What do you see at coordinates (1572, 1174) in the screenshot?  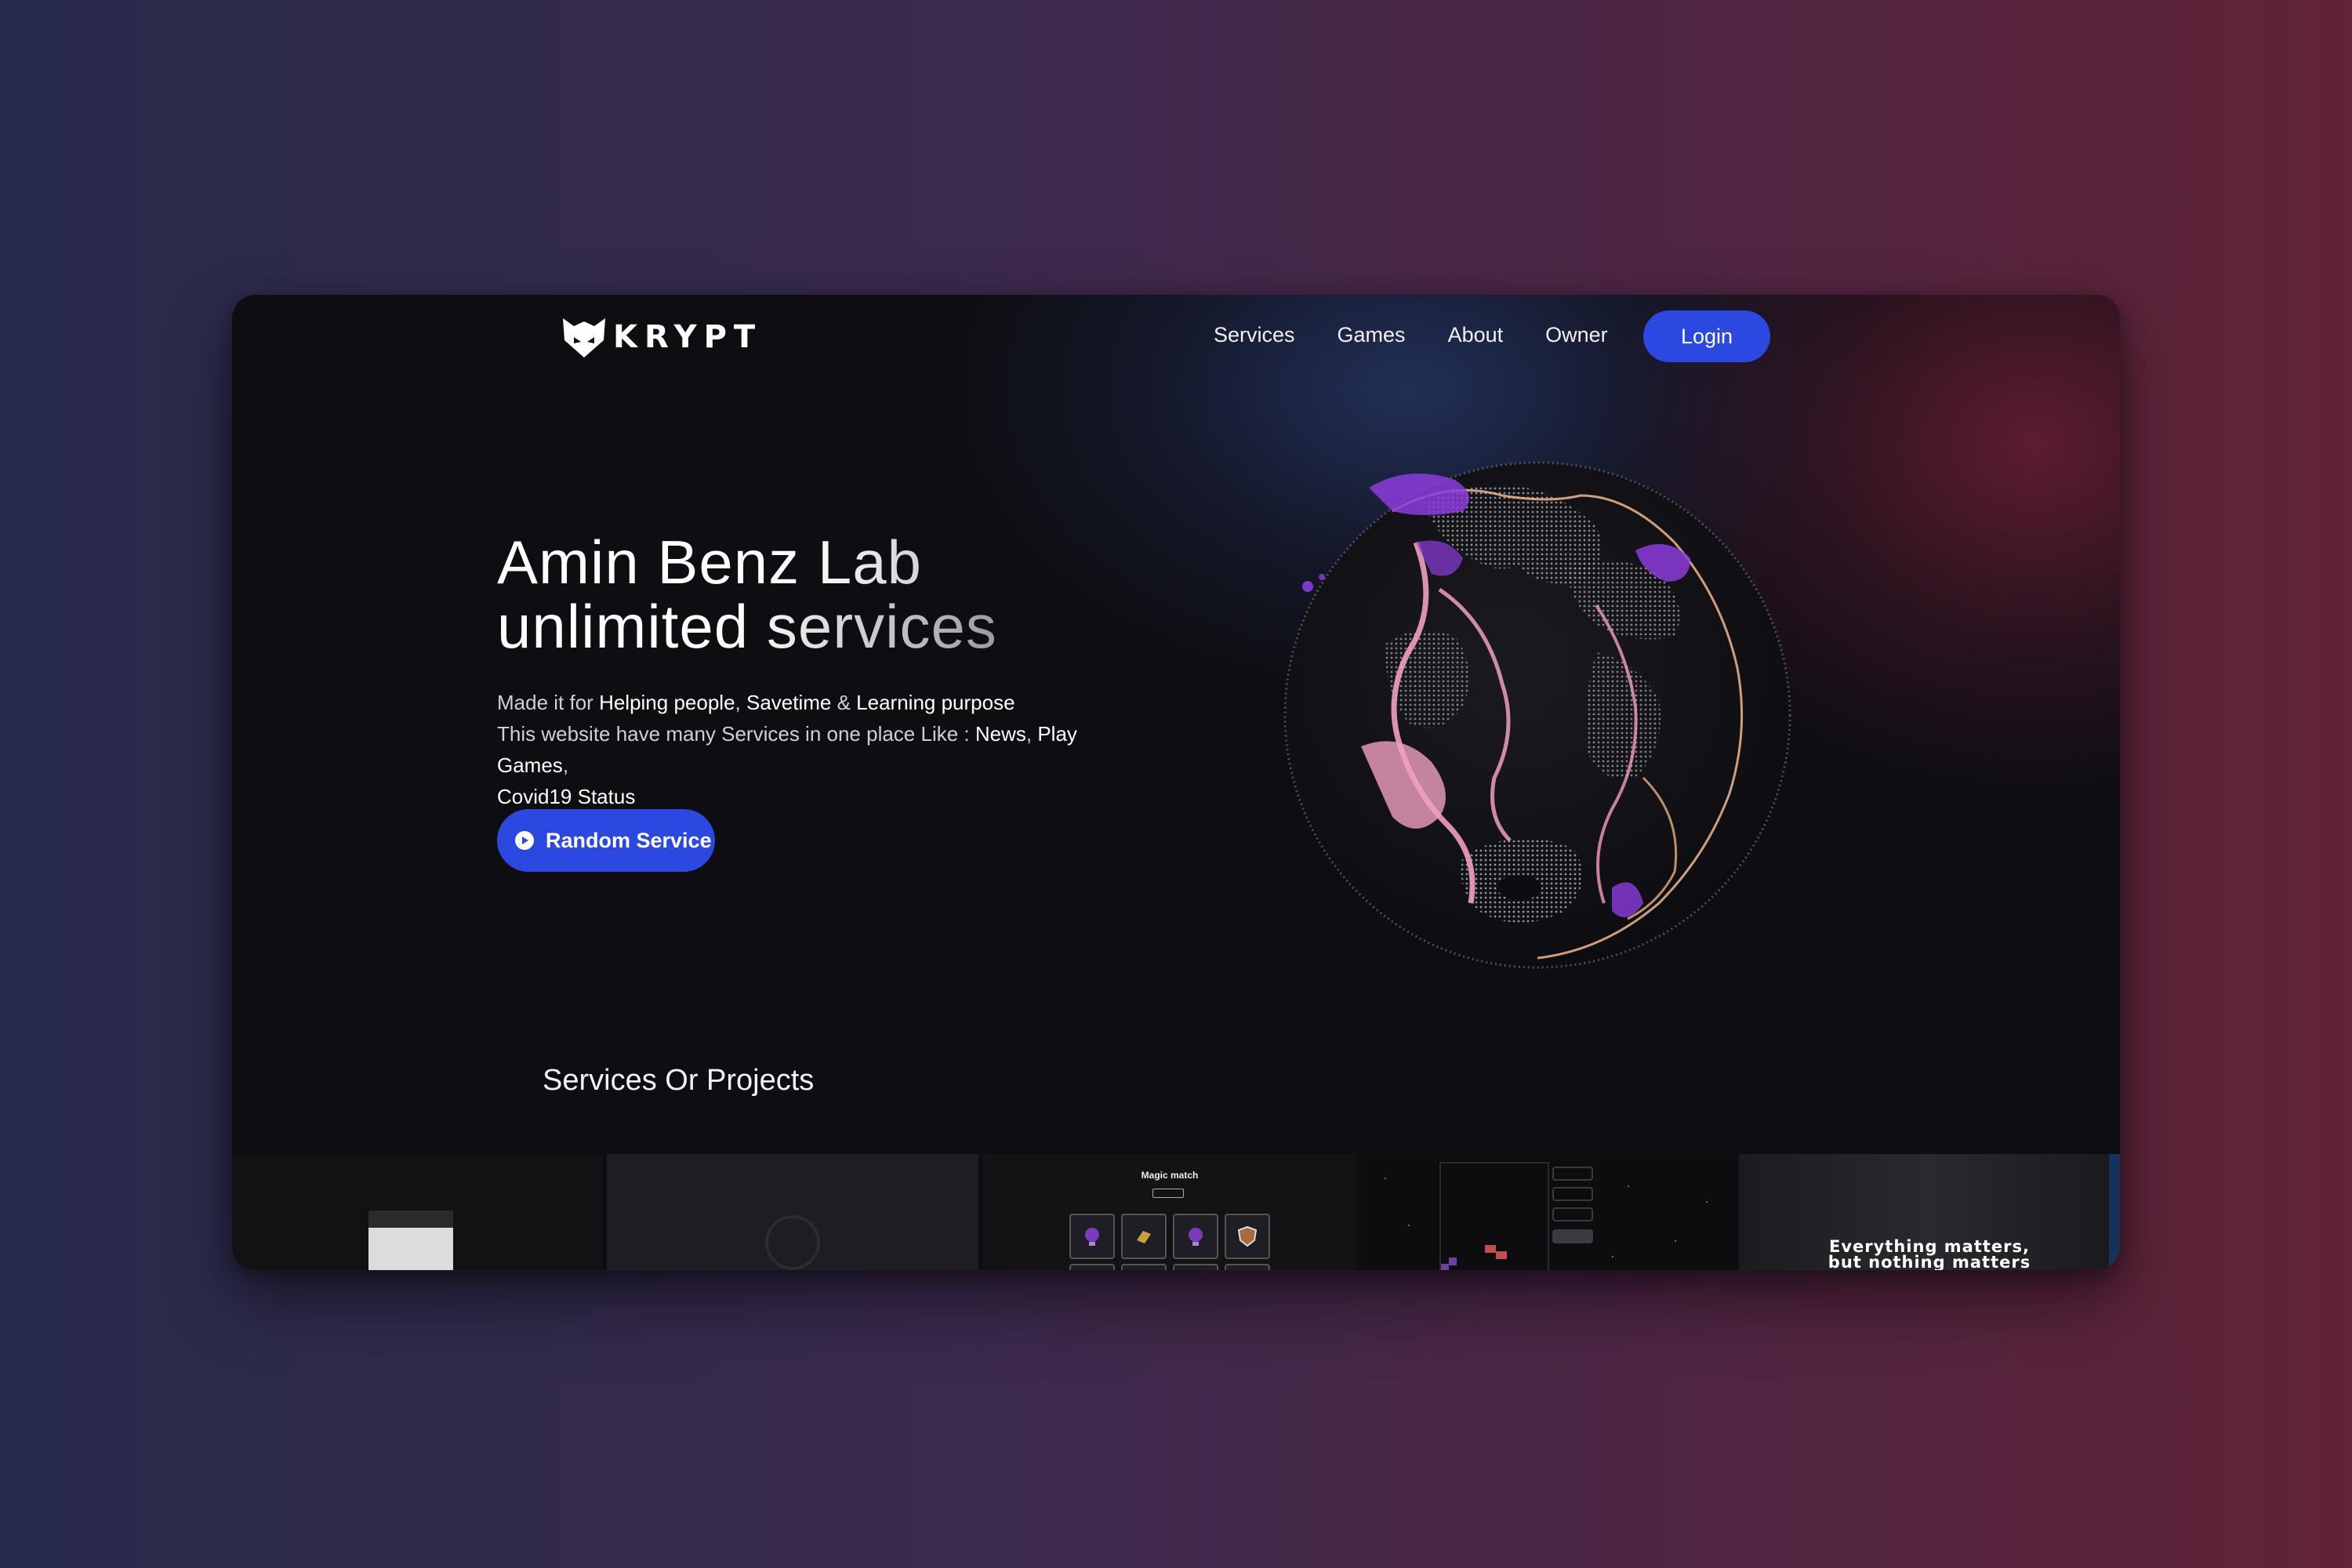 I see `tetris-score-panel` at bounding box center [1572, 1174].